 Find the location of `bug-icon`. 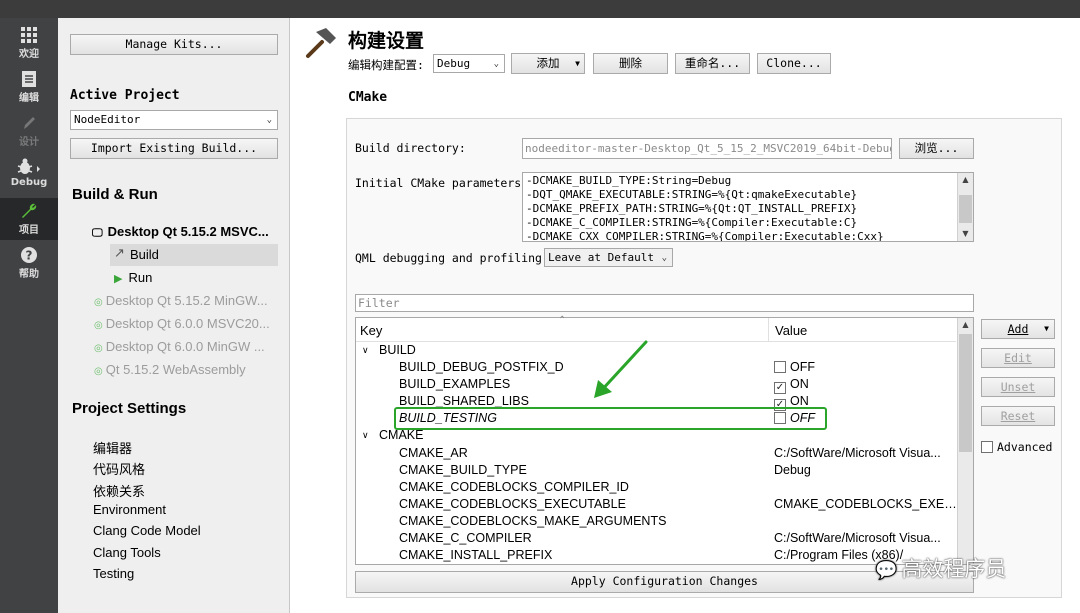

bug-icon is located at coordinates (29, 165).